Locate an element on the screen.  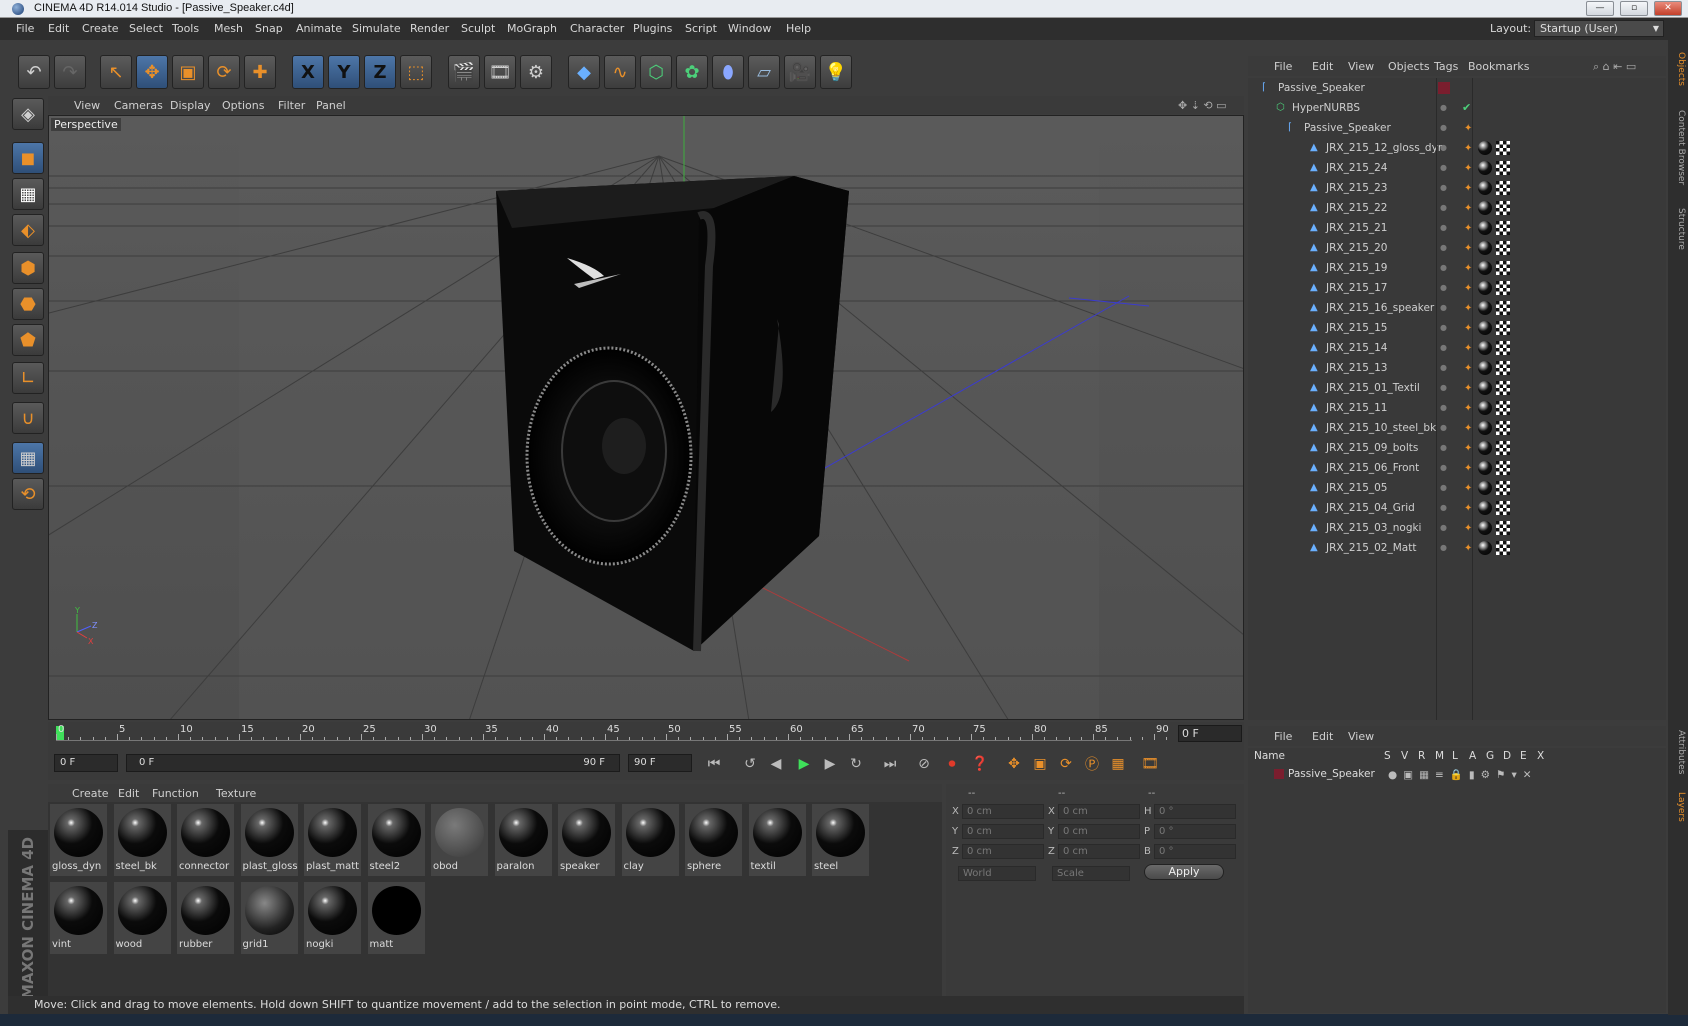
object-row: ▲ JRX_215_13 ● ✦ is located at coordinates (1457, 368).